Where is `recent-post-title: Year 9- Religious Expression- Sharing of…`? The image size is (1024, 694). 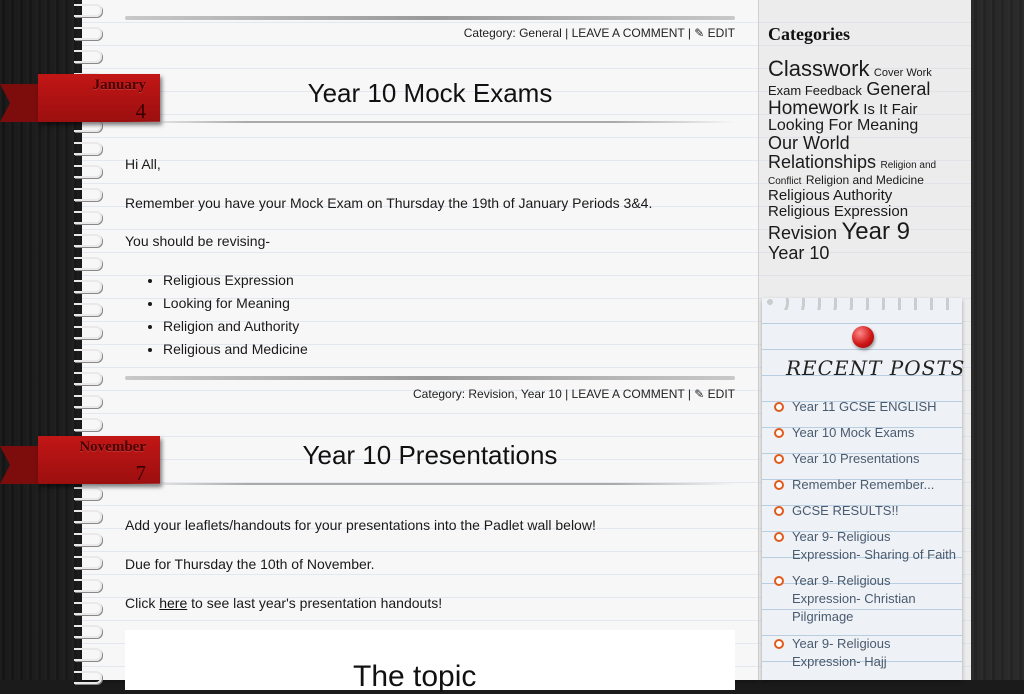 recent-post-title: Year 9- Religious Expression- Sharing of… is located at coordinates (874, 545).